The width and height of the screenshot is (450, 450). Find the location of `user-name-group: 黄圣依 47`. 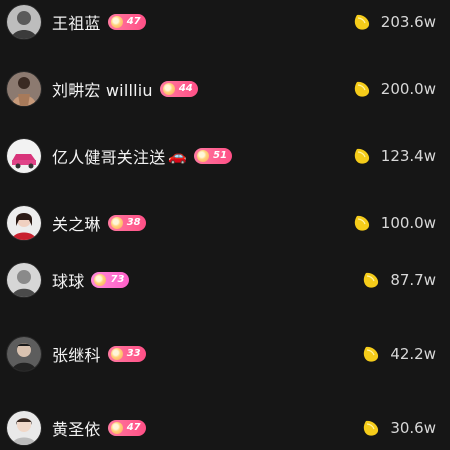

user-name-group: 黄圣依 47 is located at coordinates (99, 427).